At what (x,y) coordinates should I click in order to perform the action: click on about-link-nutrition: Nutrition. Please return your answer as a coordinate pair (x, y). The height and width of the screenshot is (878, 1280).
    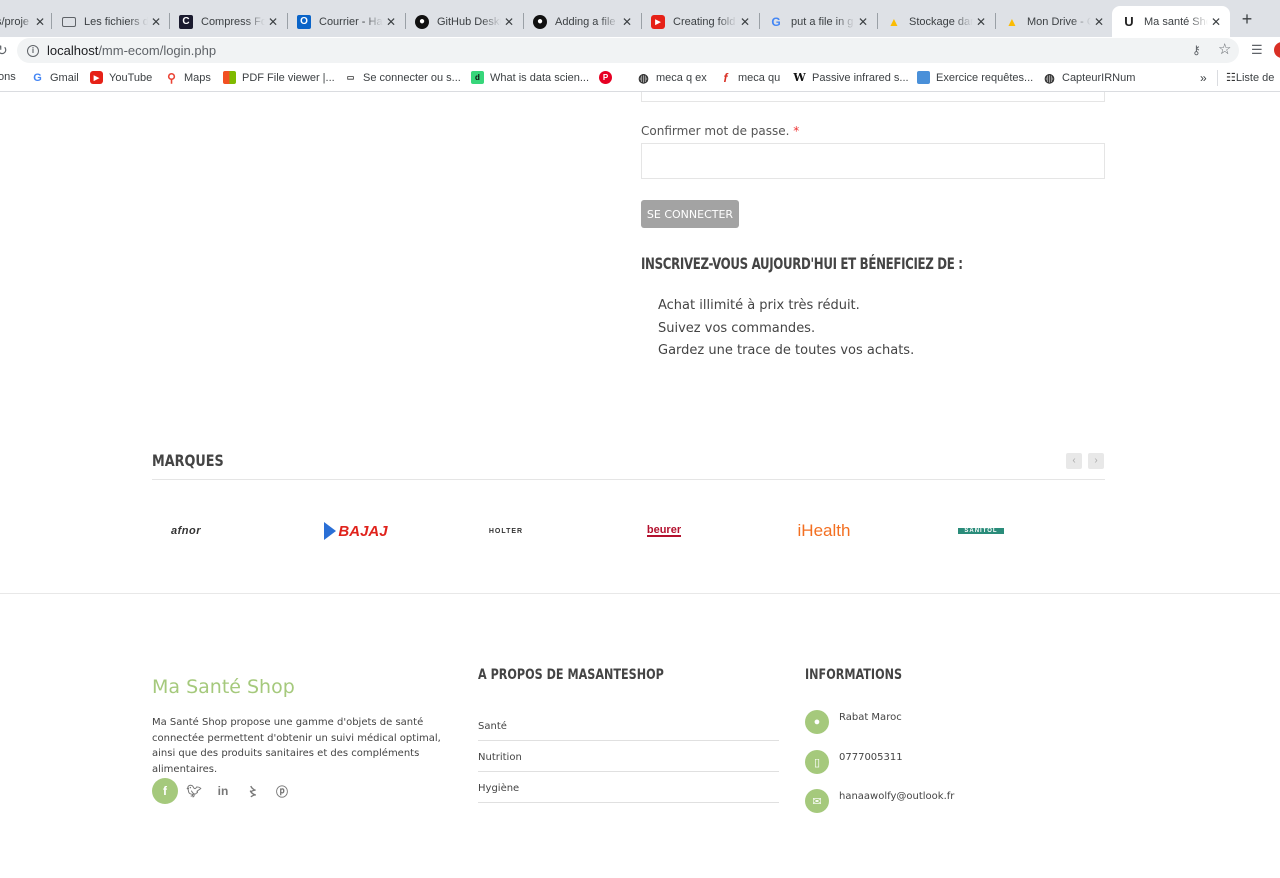
    Looking at the image, I should click on (628, 756).